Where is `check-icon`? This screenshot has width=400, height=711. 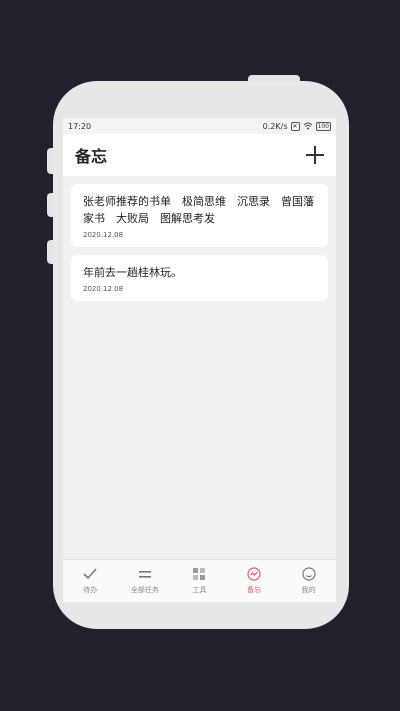
check-icon is located at coordinates (90, 574).